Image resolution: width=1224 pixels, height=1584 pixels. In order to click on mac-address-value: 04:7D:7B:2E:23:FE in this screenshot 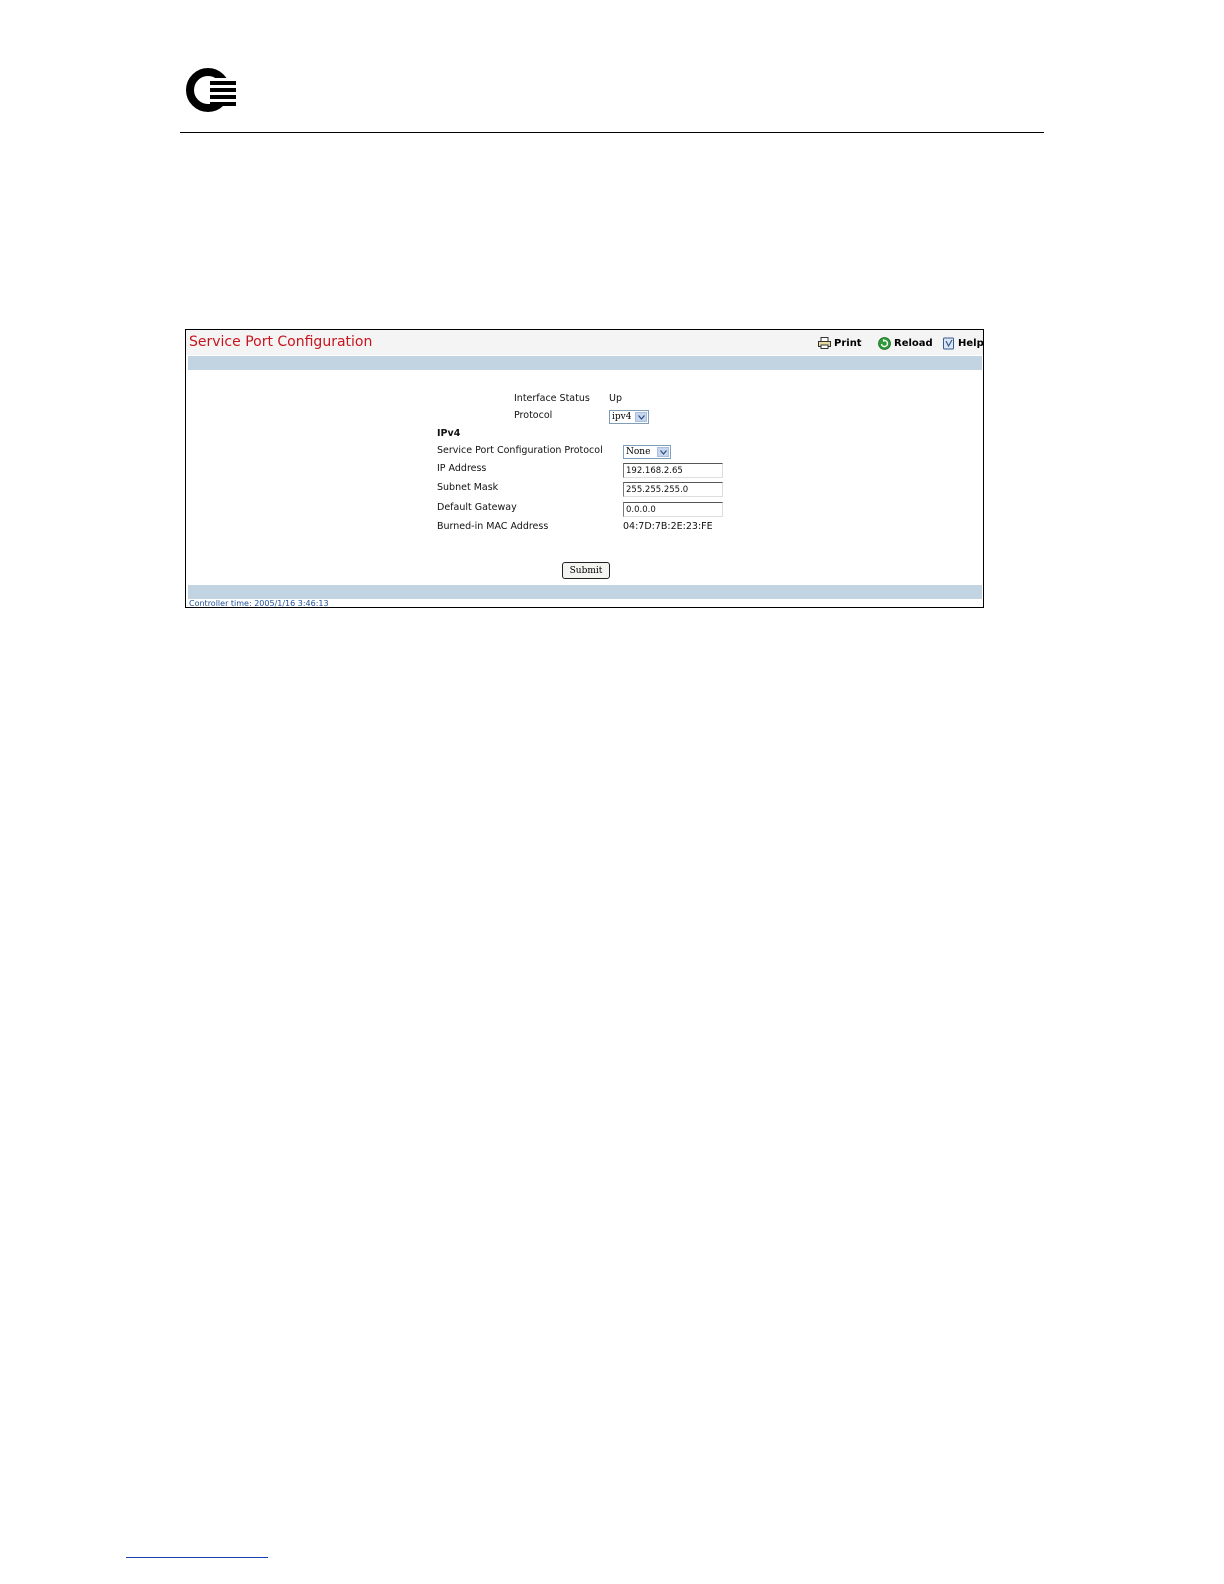, I will do `click(668, 526)`.